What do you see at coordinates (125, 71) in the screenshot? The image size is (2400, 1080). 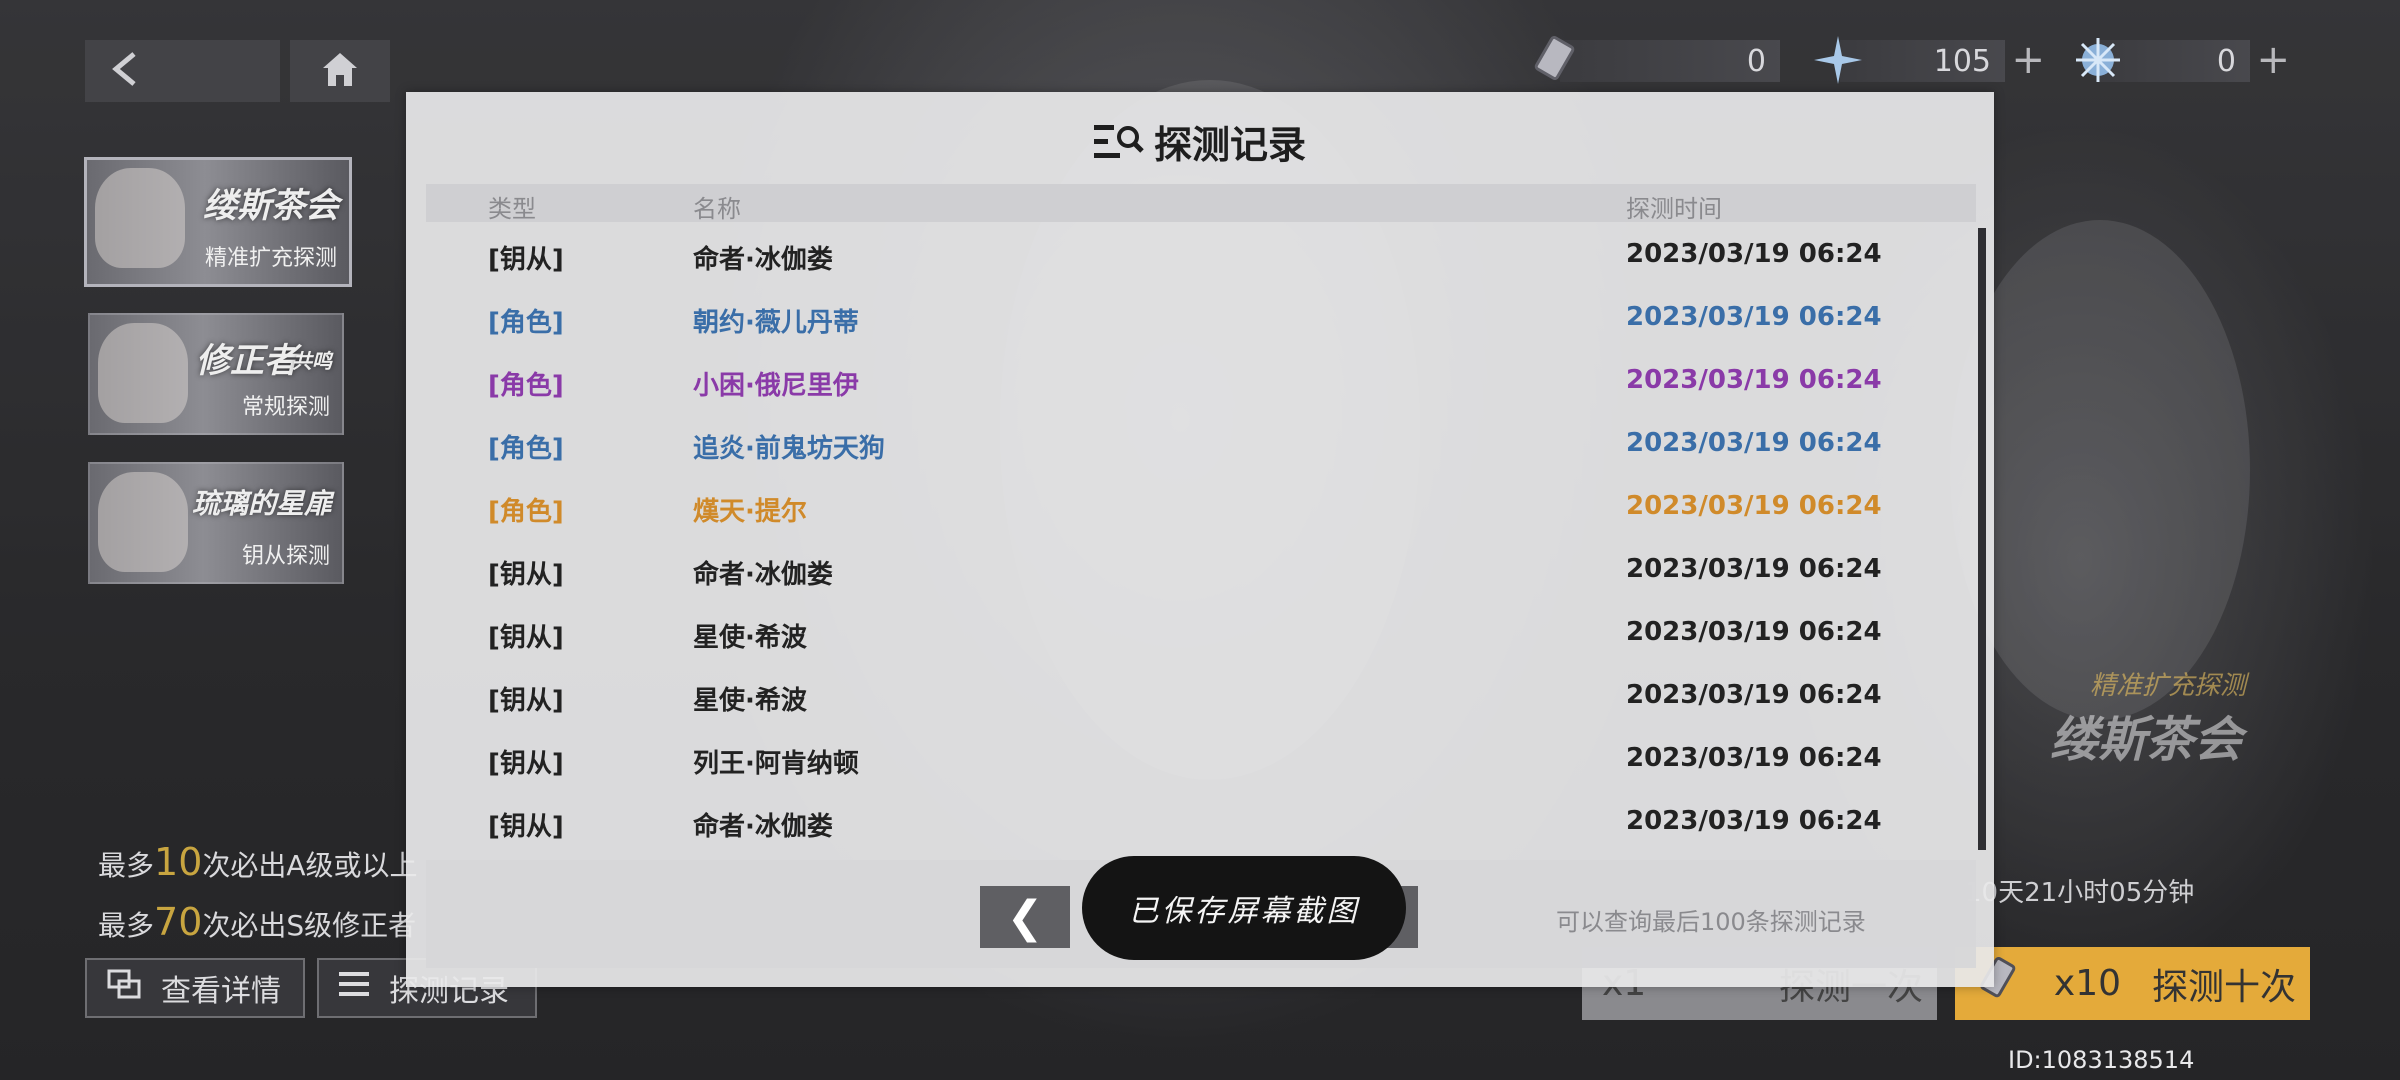 I see `back-arrow-icon` at bounding box center [125, 71].